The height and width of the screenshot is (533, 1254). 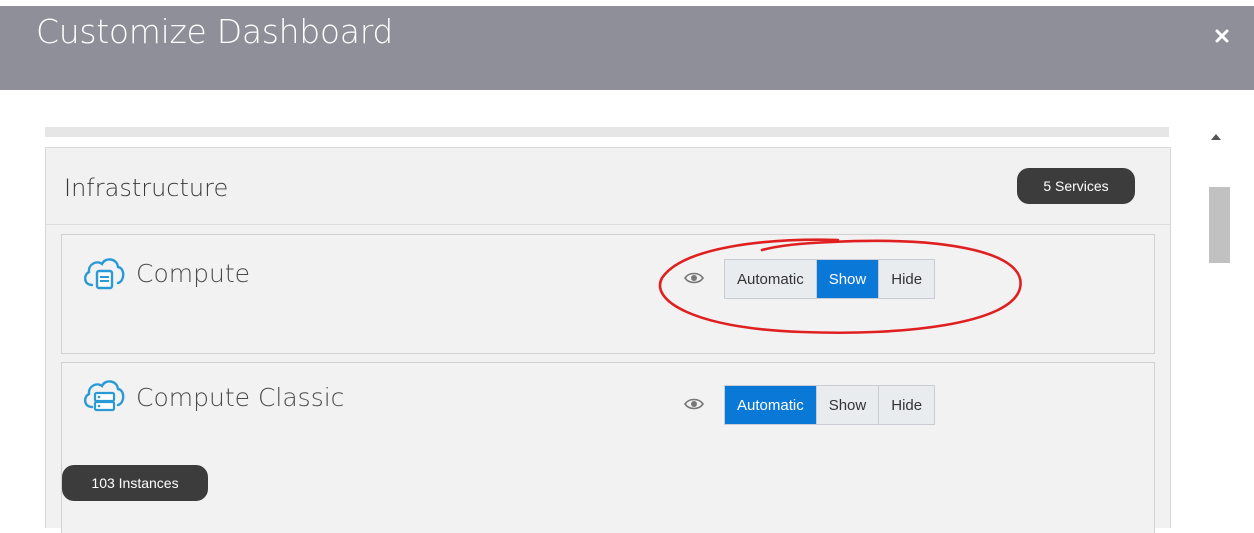 I want to click on close-button, so click(x=1222, y=36).